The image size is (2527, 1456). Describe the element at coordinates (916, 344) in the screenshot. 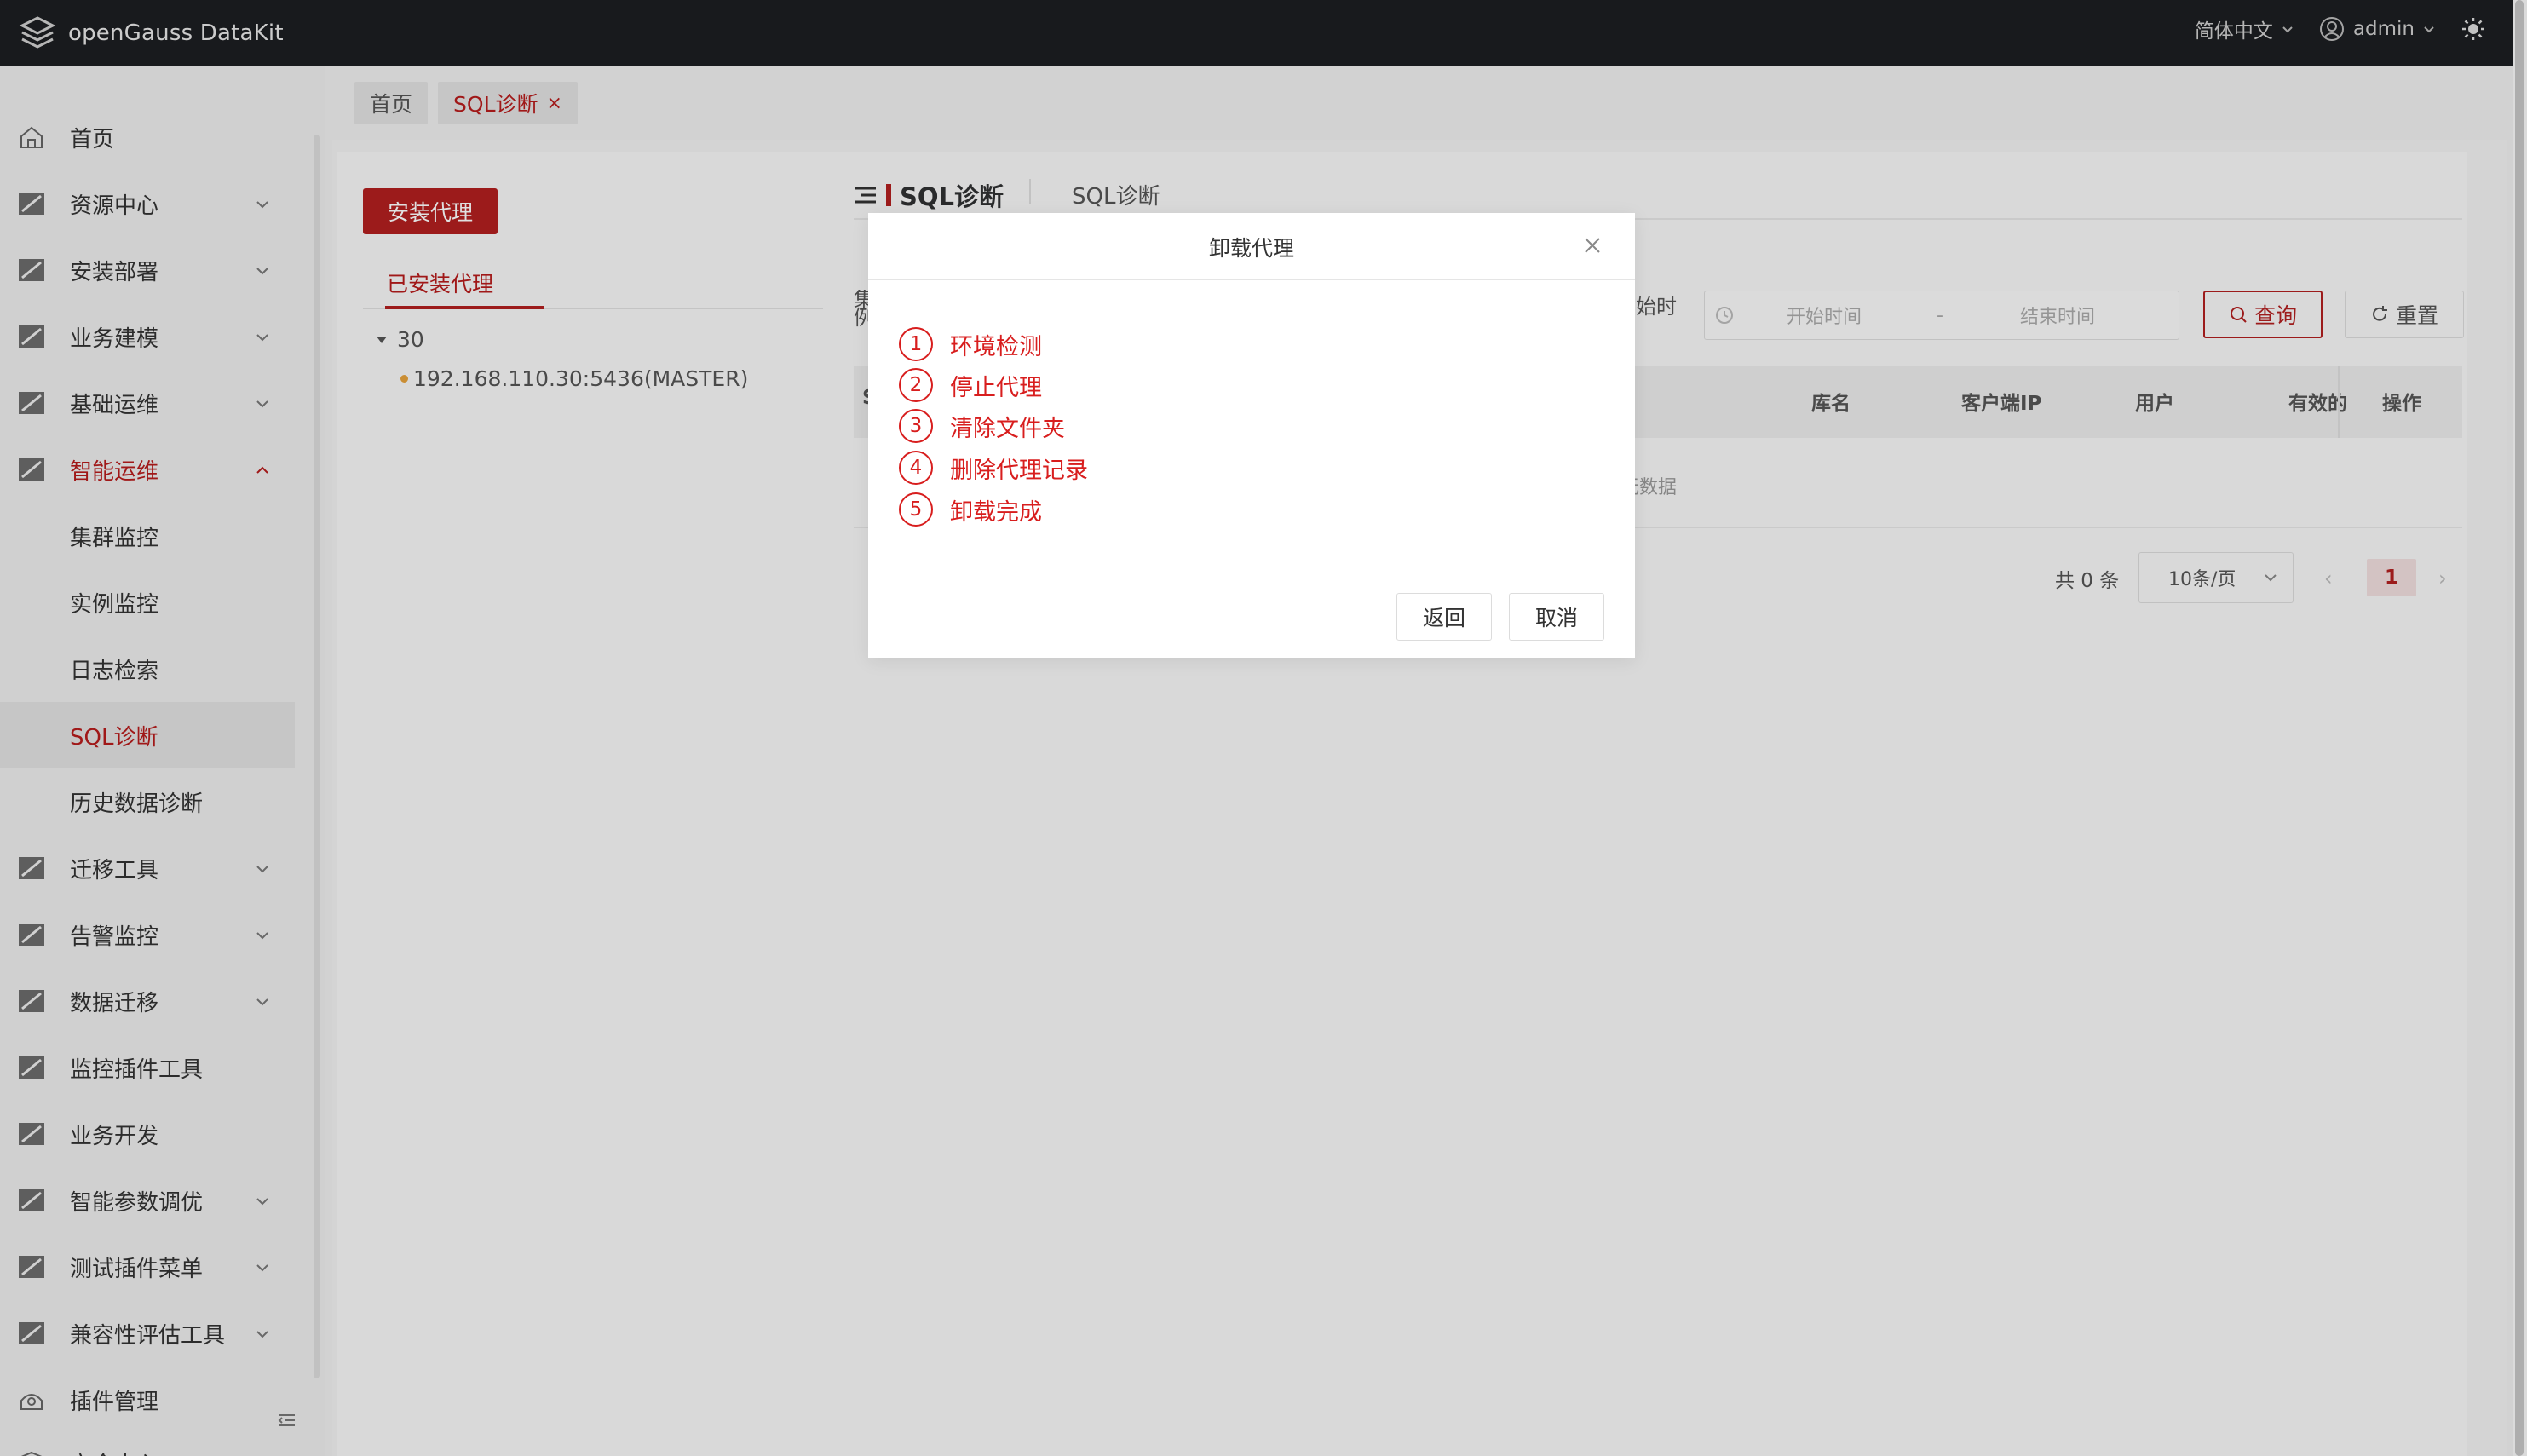

I see `step-number: 1` at that location.